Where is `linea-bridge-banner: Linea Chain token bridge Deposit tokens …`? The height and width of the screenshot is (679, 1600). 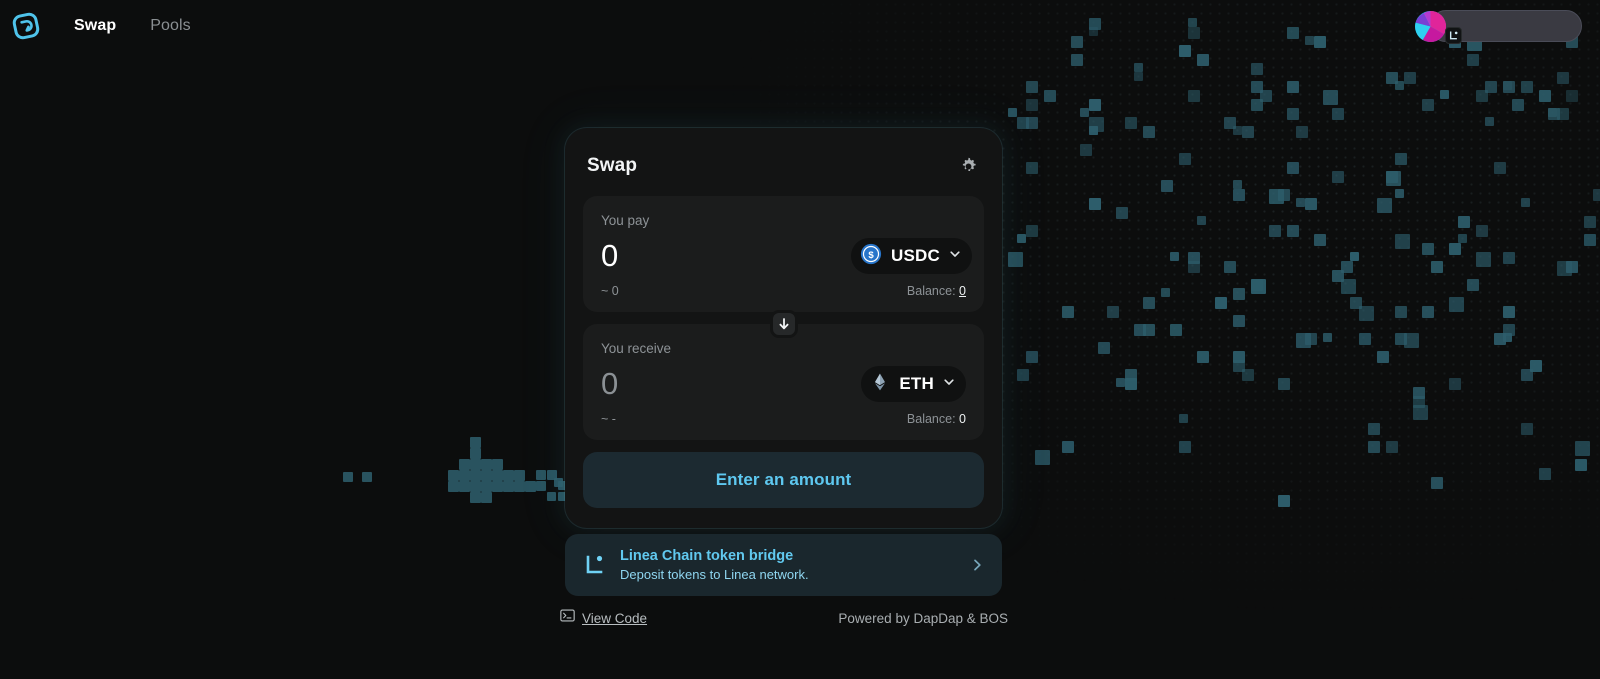
linea-bridge-banner: Linea Chain token bridge Deposit tokens … is located at coordinates (783, 565).